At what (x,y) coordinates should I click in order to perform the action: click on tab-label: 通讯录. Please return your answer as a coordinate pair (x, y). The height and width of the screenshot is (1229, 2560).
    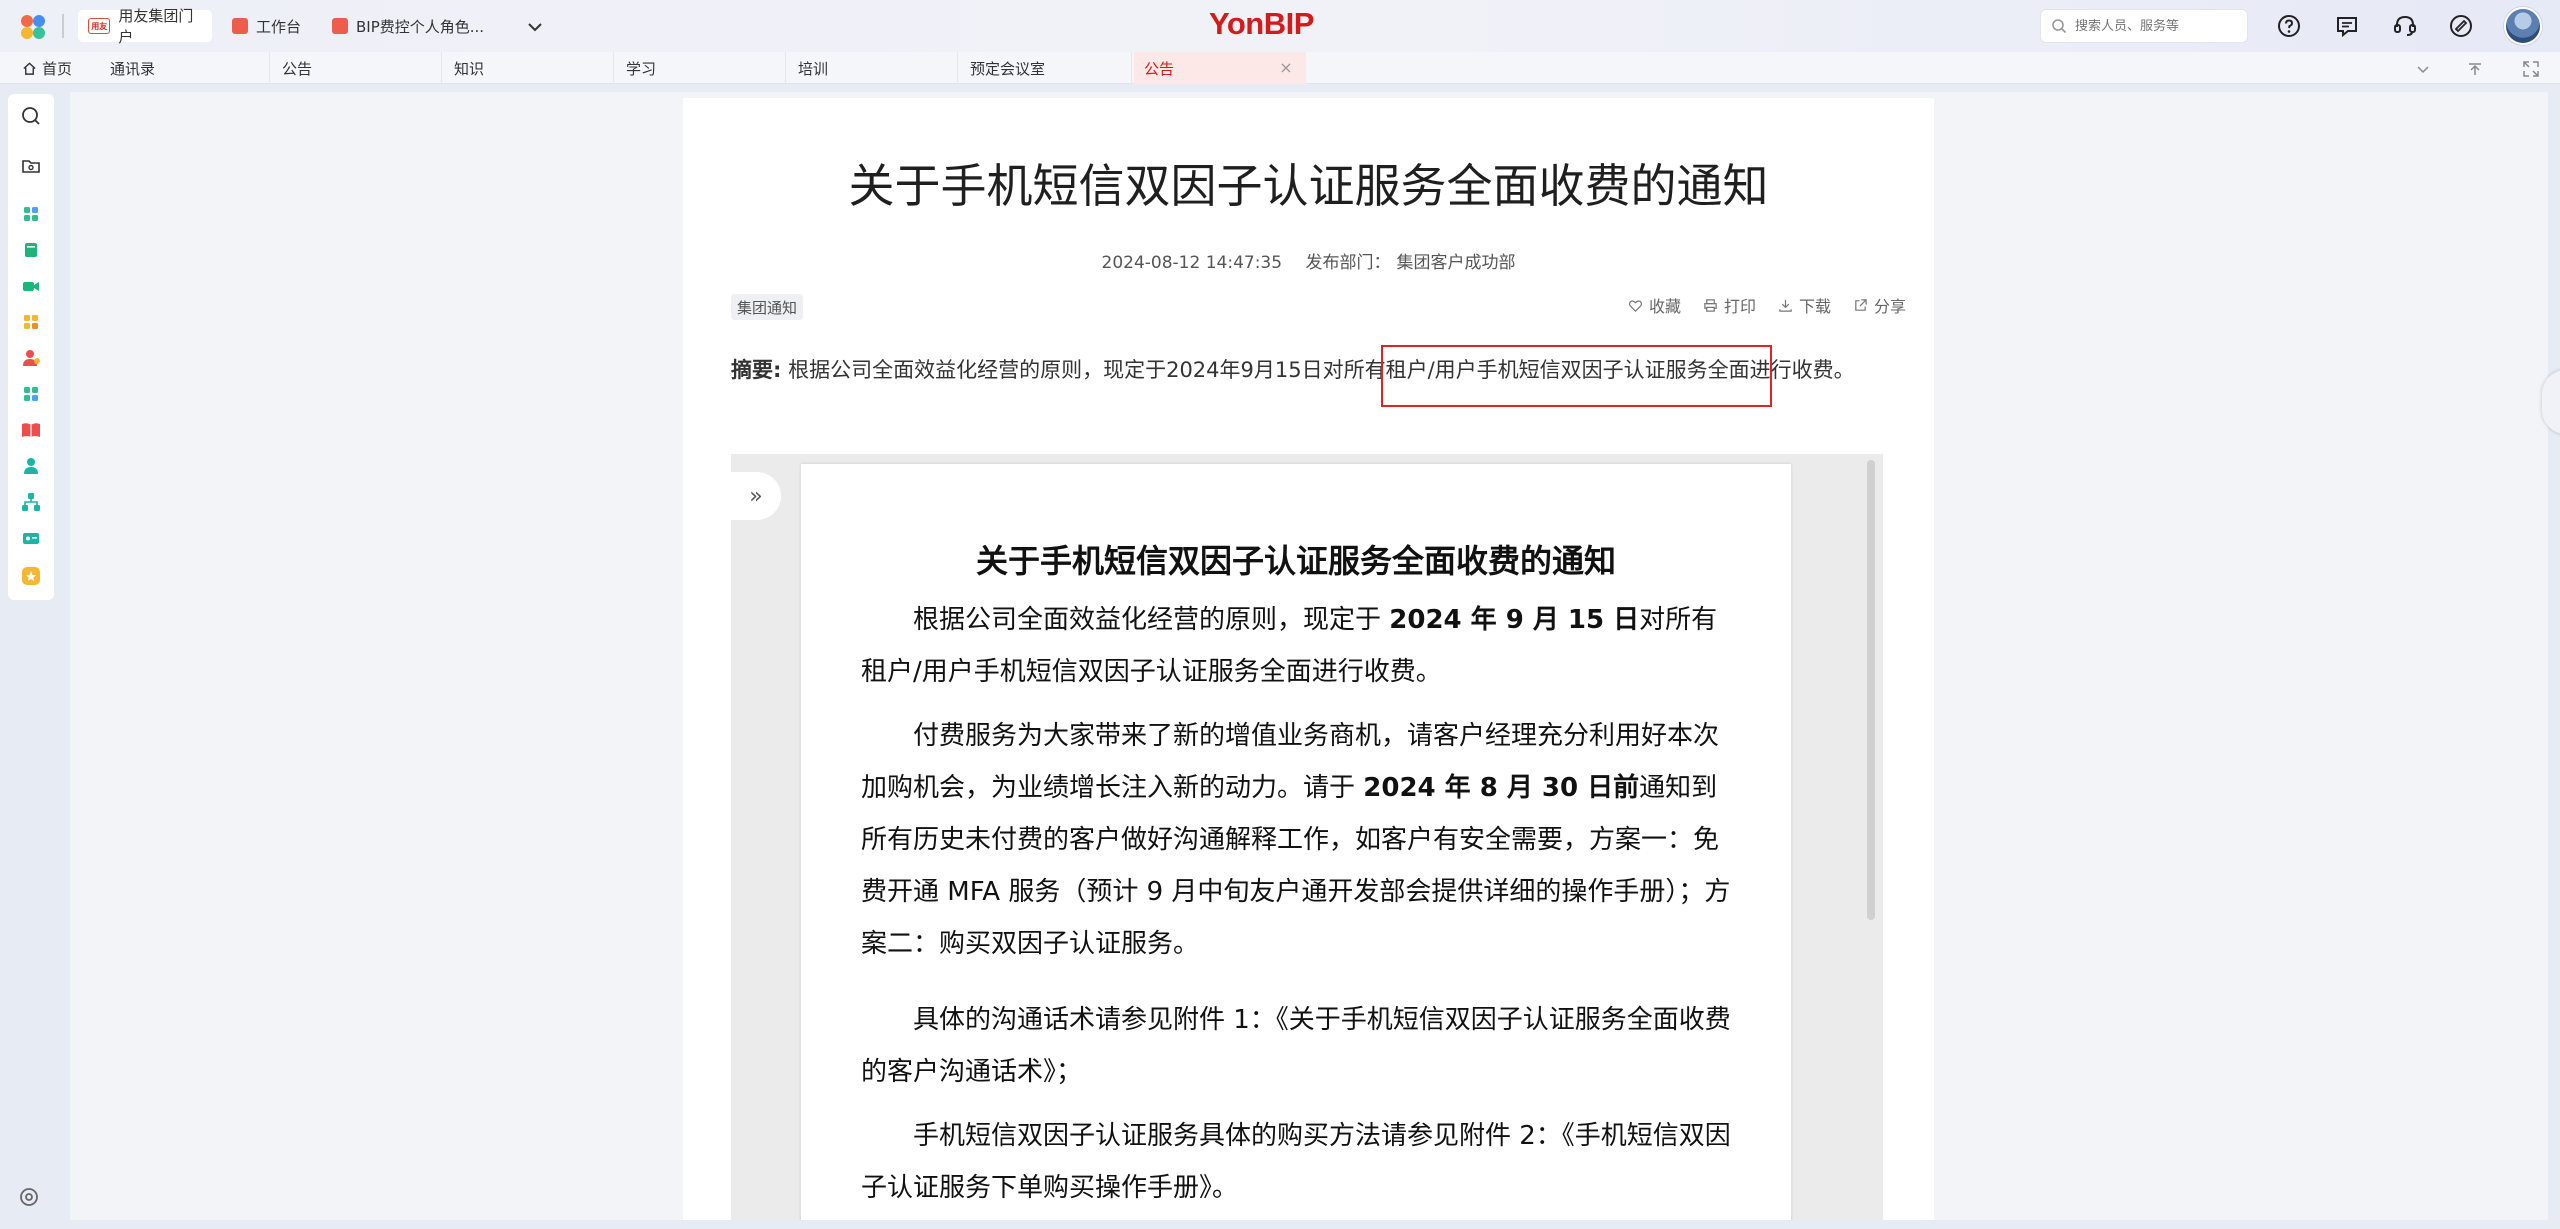
    Looking at the image, I should click on (133, 68).